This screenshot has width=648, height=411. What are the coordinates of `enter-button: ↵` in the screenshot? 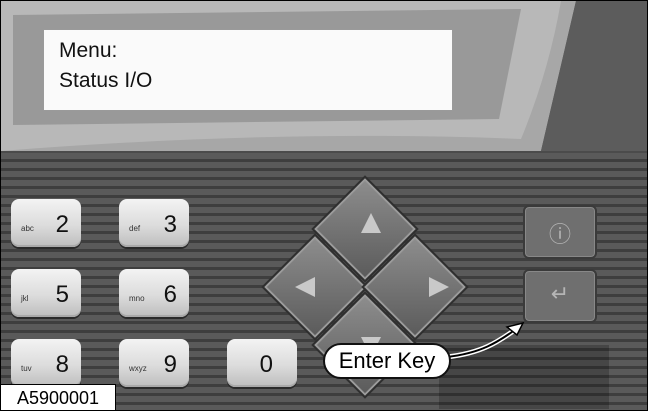 It's located at (560, 296).